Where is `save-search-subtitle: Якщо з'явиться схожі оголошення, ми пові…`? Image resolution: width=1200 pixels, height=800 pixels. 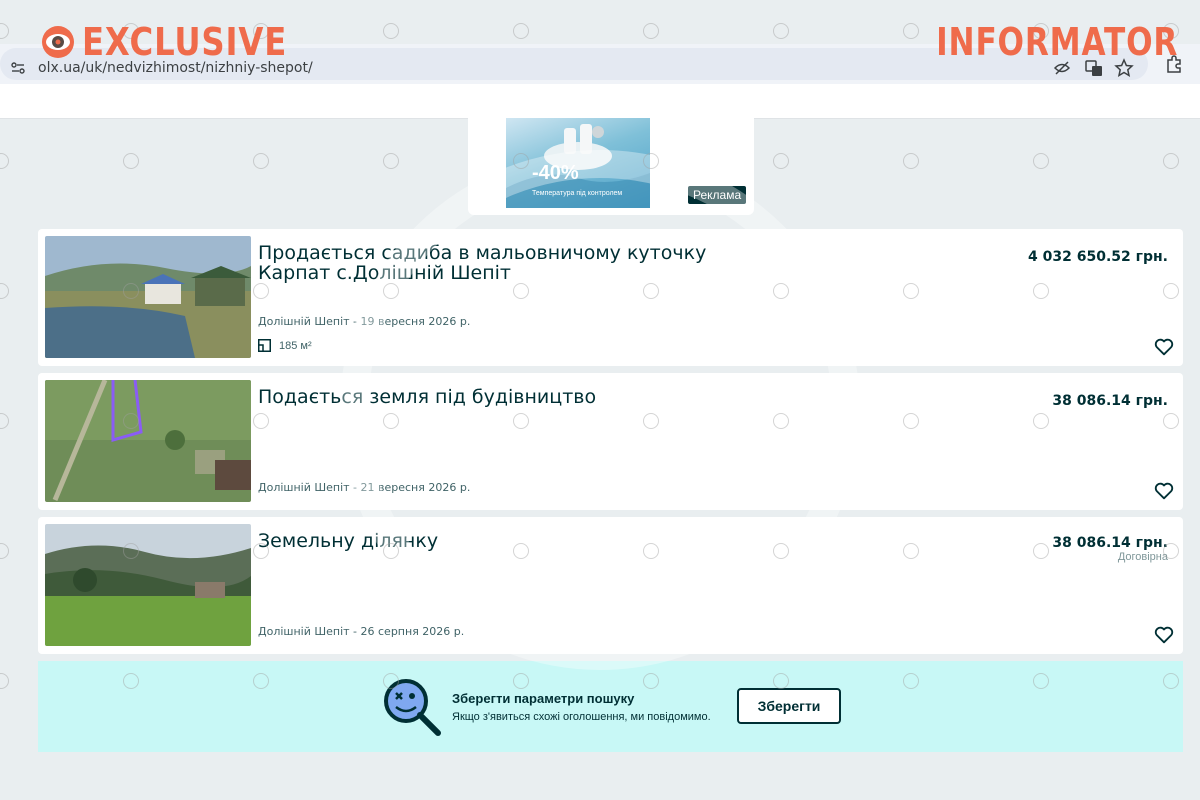 save-search-subtitle: Якщо з'явиться схожі оголошення, ми пові… is located at coordinates (581, 717).